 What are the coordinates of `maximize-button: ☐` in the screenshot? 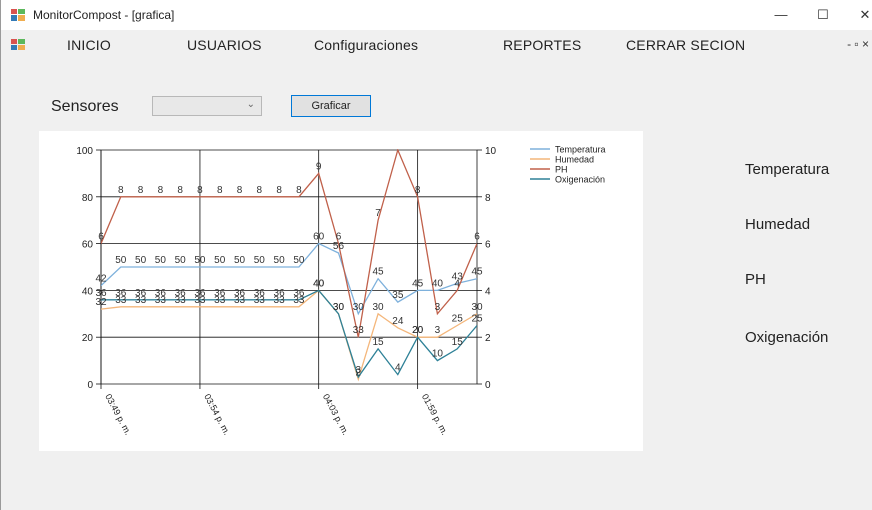 It's located at (823, 15).